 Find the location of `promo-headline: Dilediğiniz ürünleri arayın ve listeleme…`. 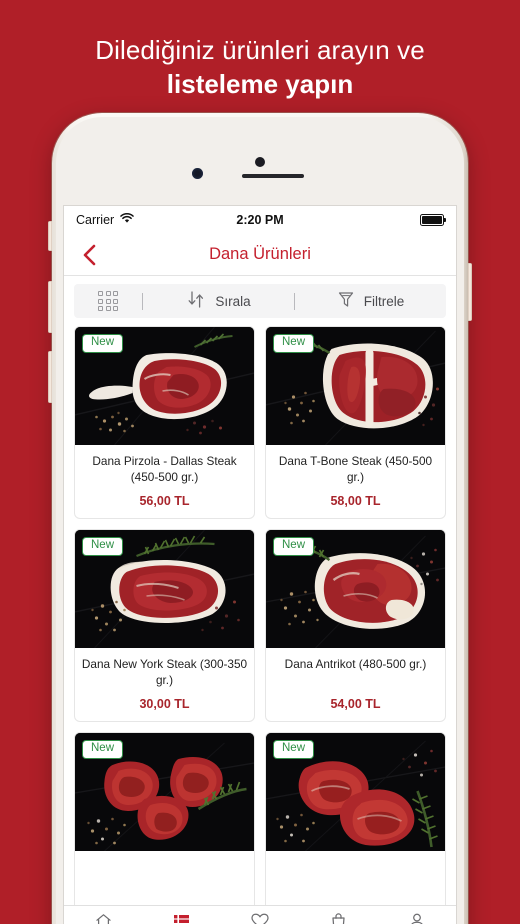

promo-headline: Dilediğiniz ürünleri arayın ve listeleme… is located at coordinates (260, 67).